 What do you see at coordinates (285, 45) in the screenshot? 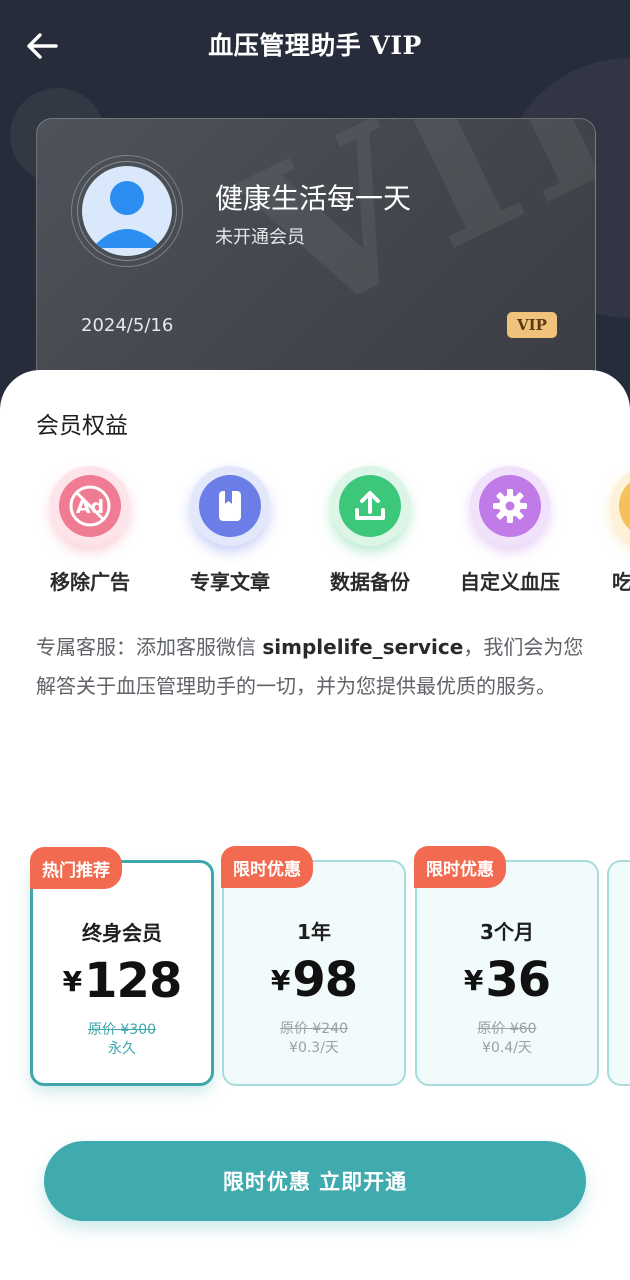
I see `page-title-text: 血压管理助手` at bounding box center [285, 45].